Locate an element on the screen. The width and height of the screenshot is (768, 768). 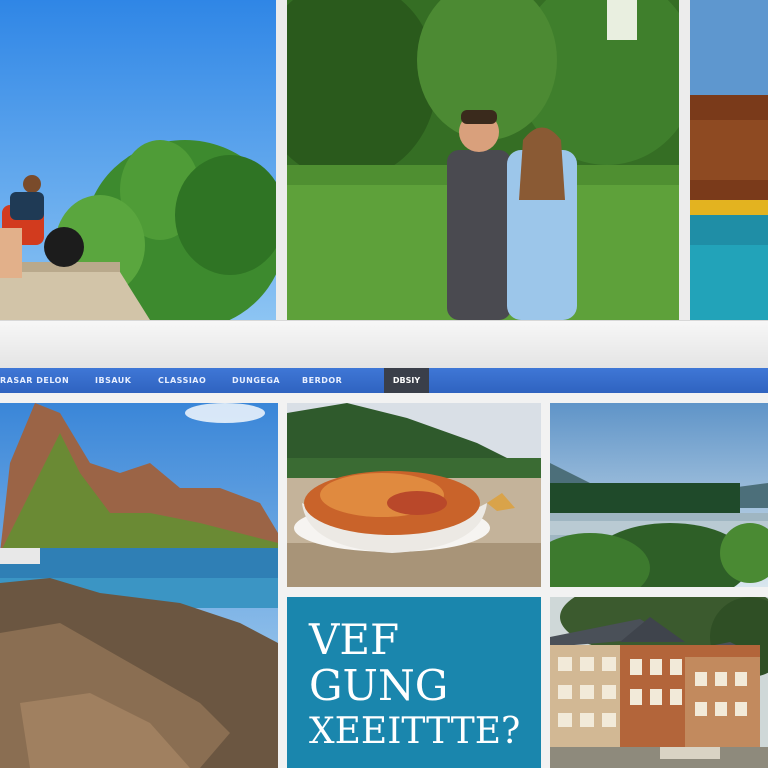
nav-item-1: RASAR DELON is located at coordinates (34, 380).